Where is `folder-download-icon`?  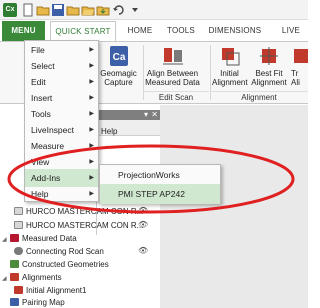 folder-download-icon is located at coordinates (103, 10).